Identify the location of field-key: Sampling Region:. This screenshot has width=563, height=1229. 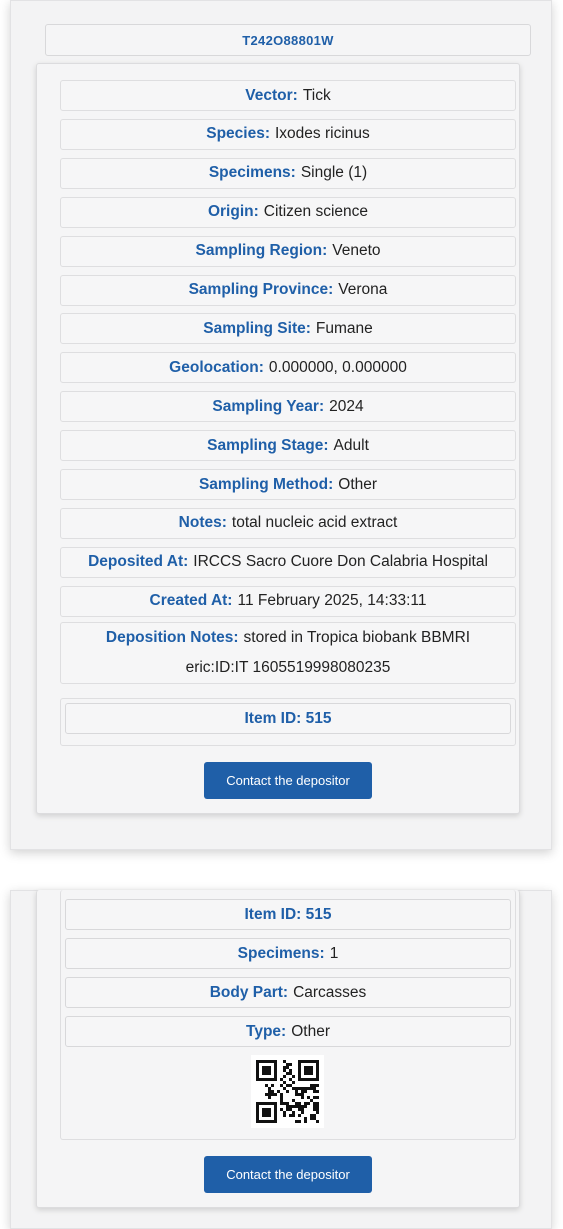
(261, 251).